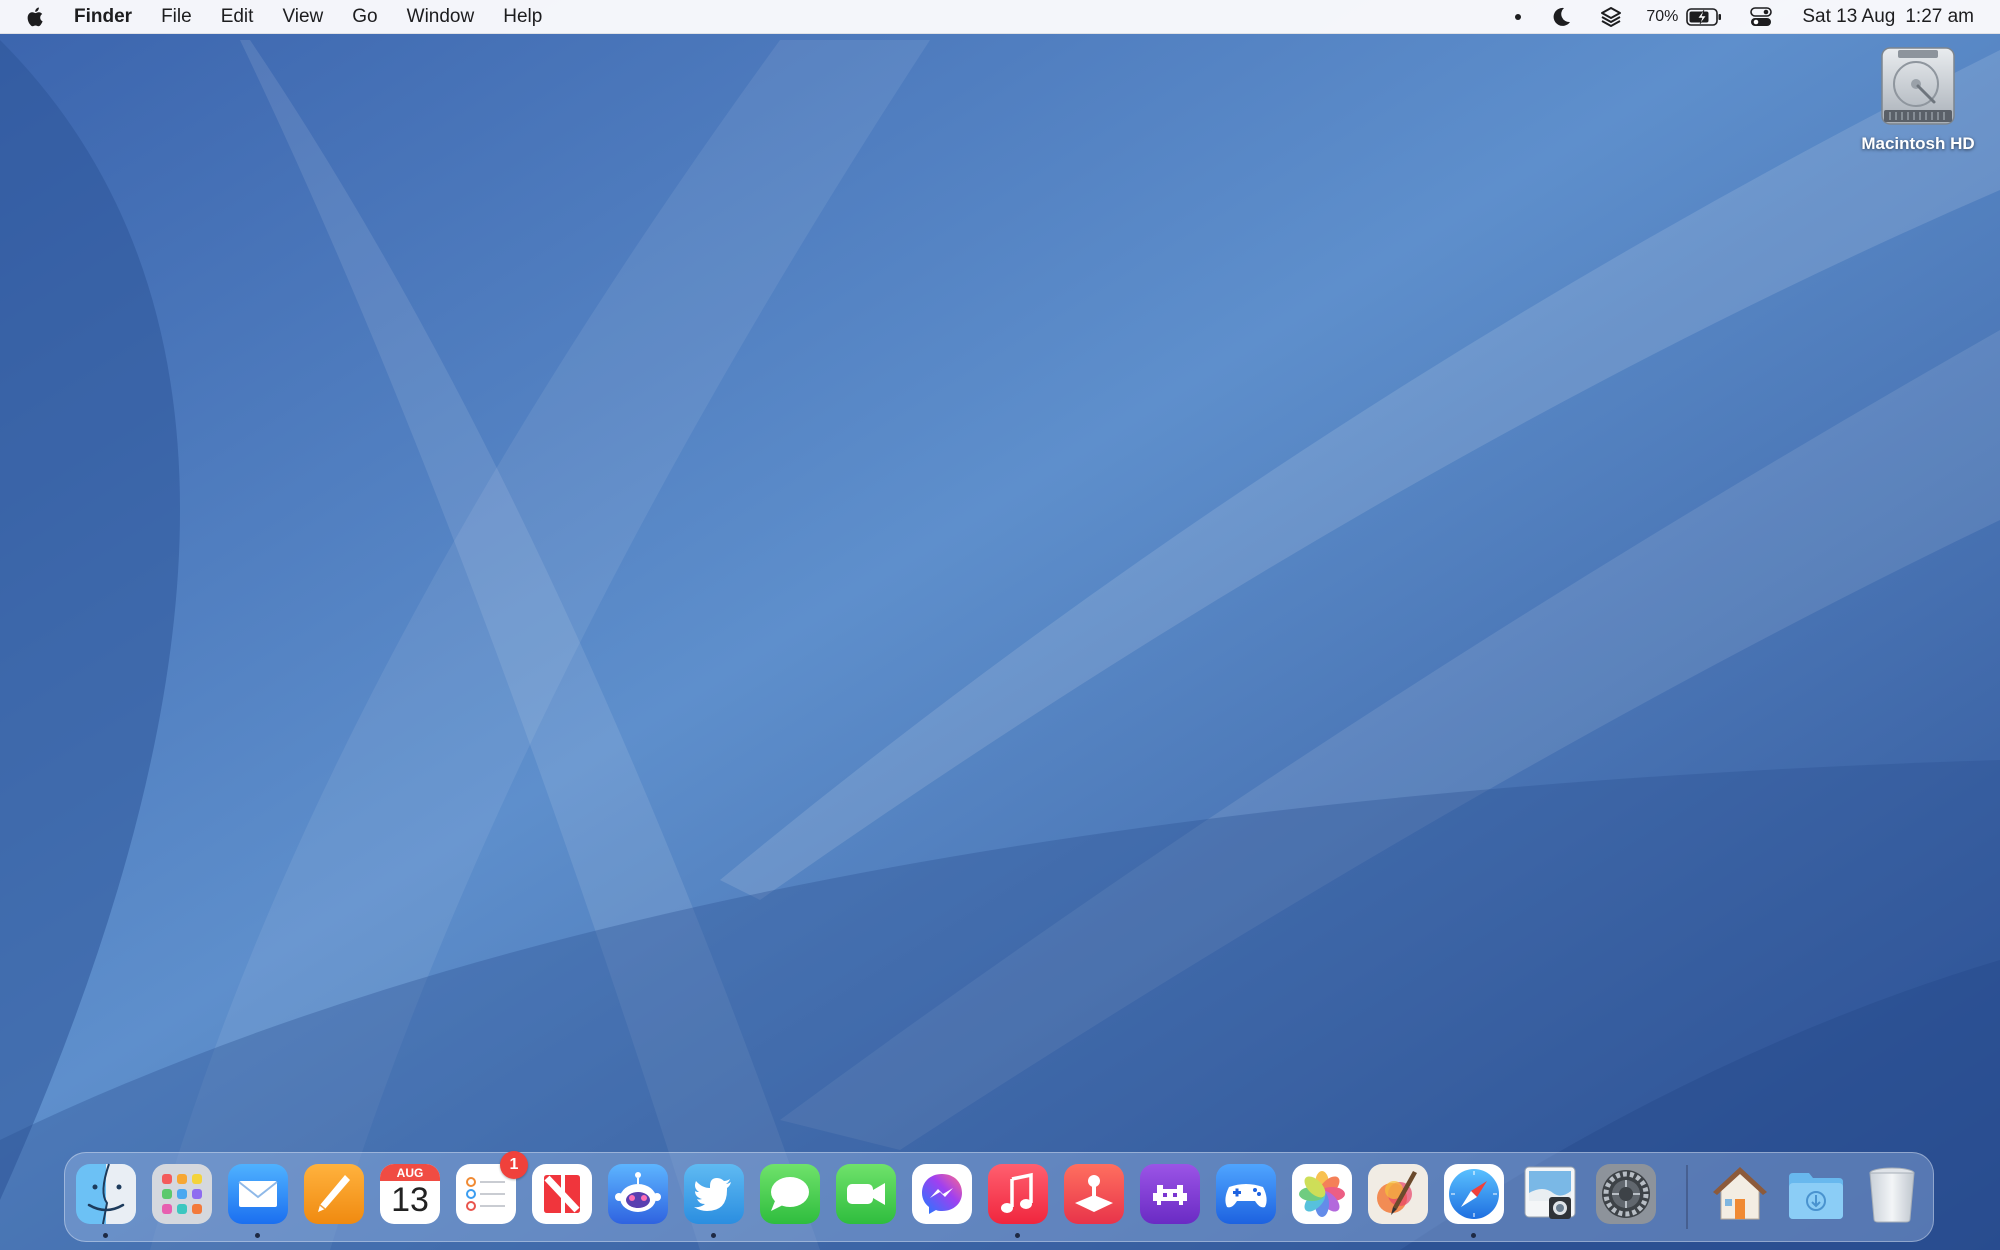  Describe the element at coordinates (36, 17) in the screenshot. I see `apple-icon` at that location.